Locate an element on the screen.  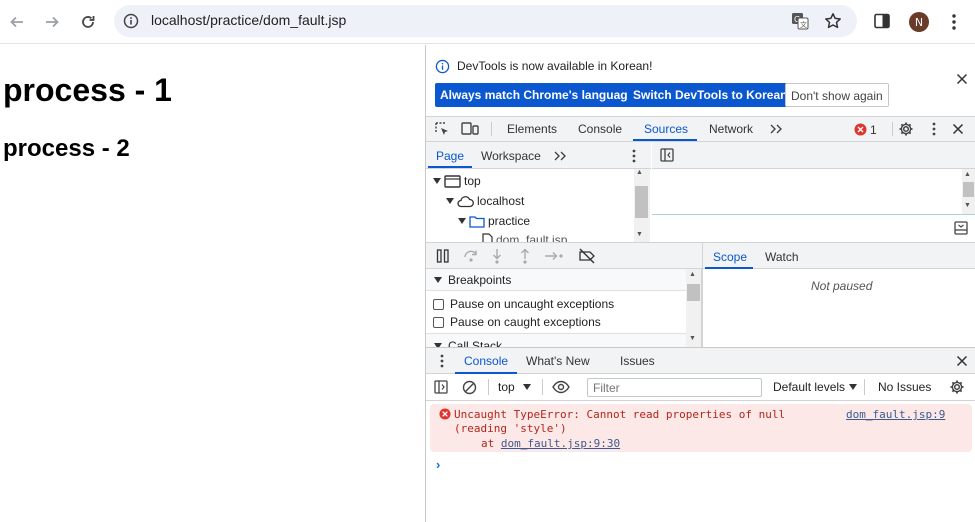
editor-scrollbar: ▲ ▼ is located at coordinates (968, 191).